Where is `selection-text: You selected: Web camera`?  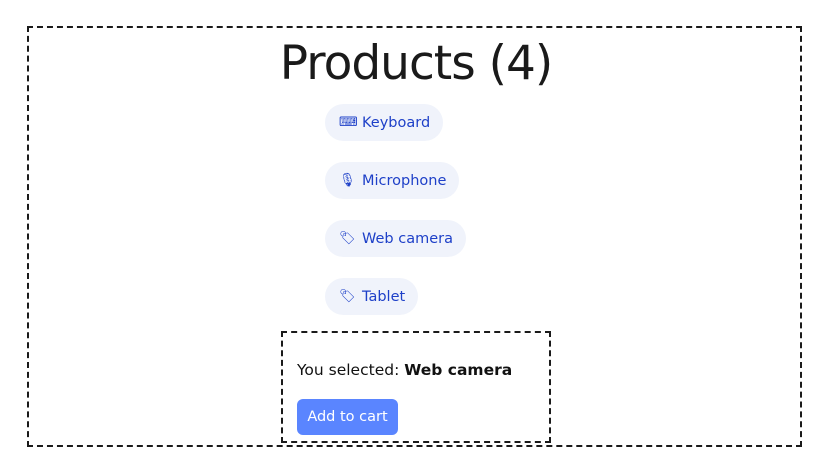
selection-text: You selected: Web camera is located at coordinates (404, 370).